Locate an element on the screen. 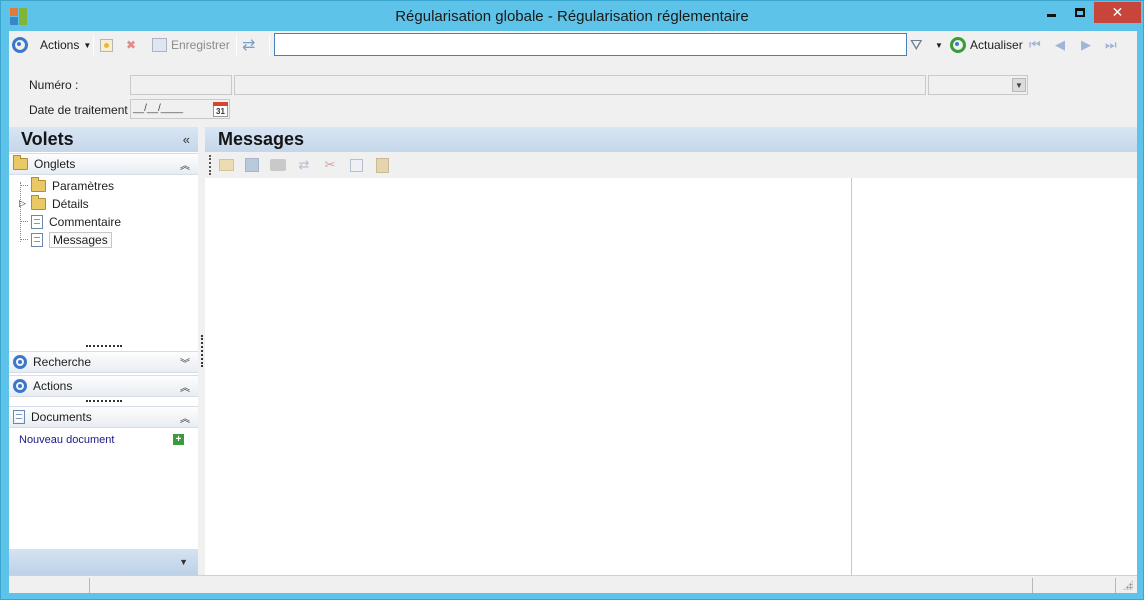 The height and width of the screenshot is (600, 1144). calendar-icon: 31 is located at coordinates (220, 109).